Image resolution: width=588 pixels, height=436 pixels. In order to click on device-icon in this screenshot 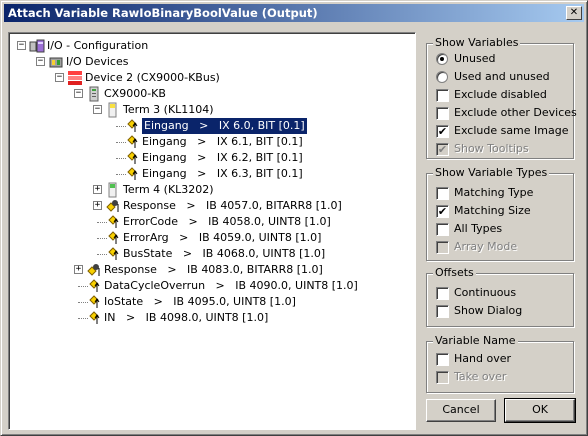, I will do `click(75, 78)`.